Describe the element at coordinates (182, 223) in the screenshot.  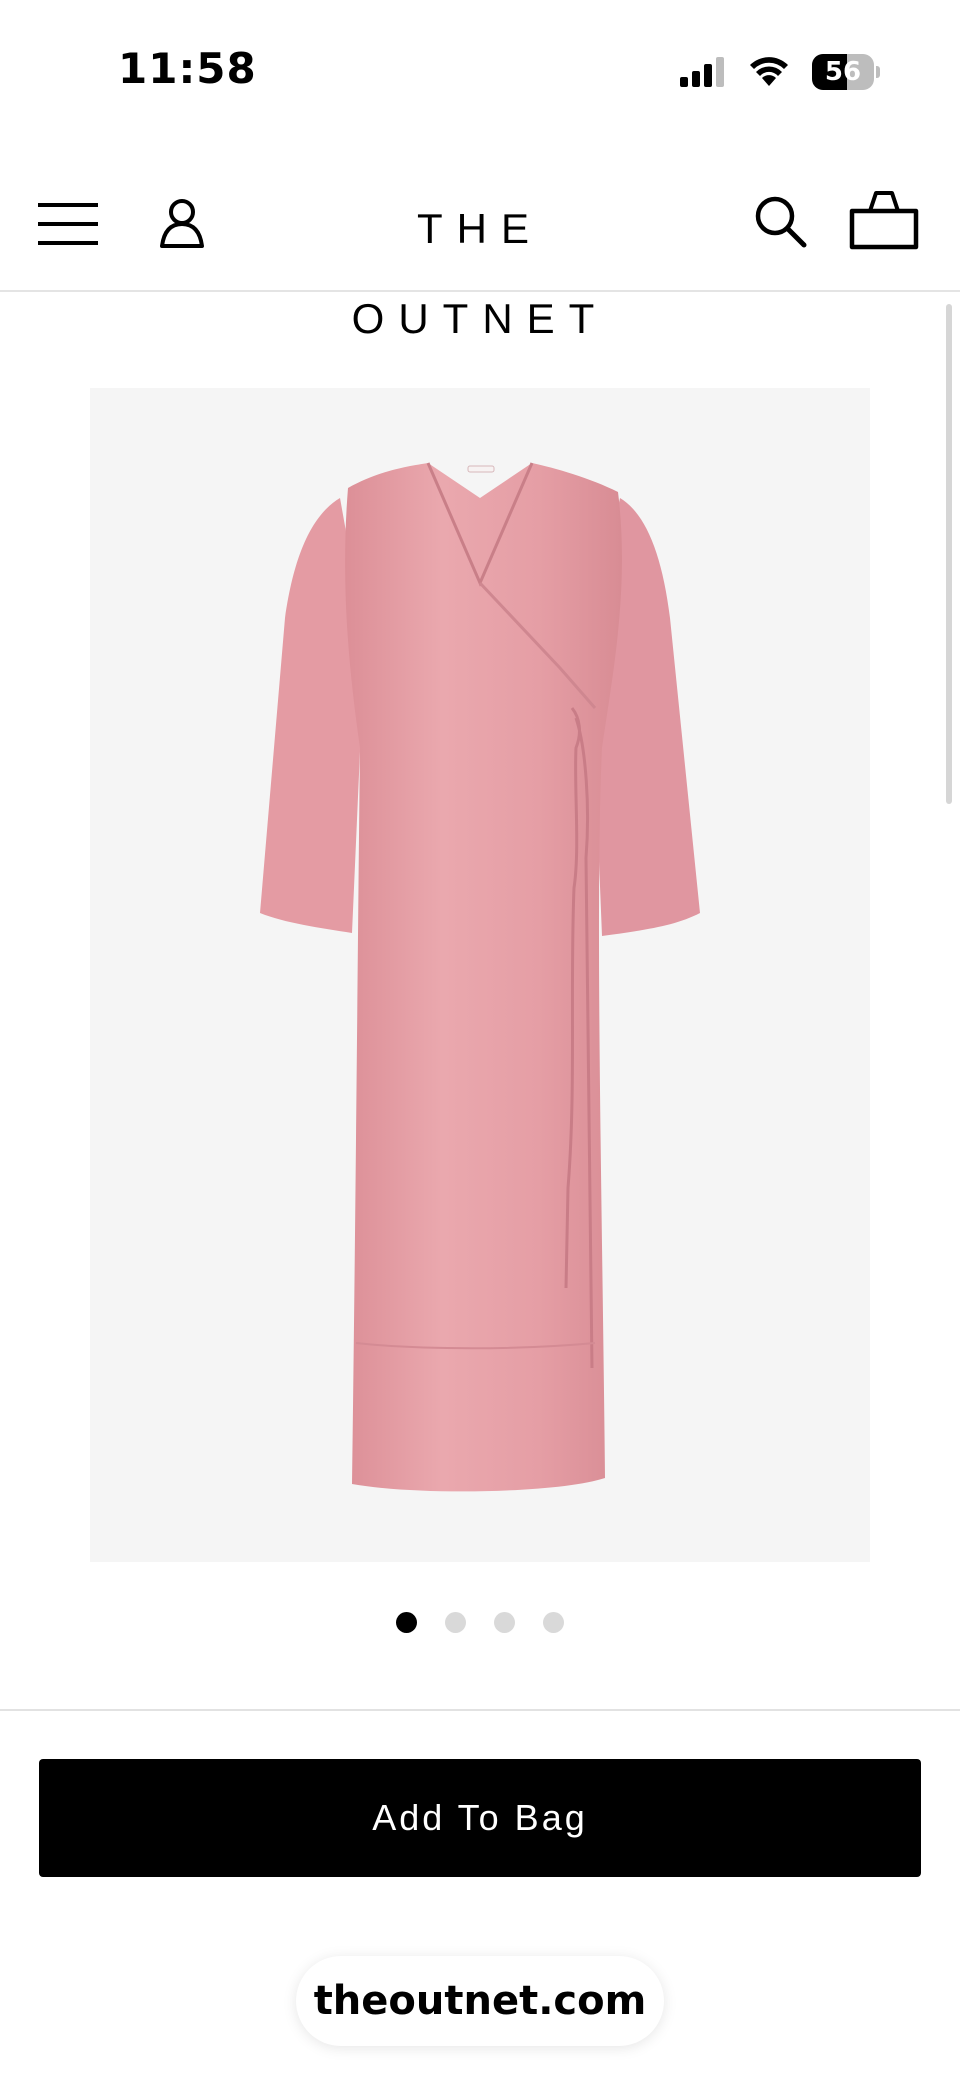
I see `account-icon` at that location.